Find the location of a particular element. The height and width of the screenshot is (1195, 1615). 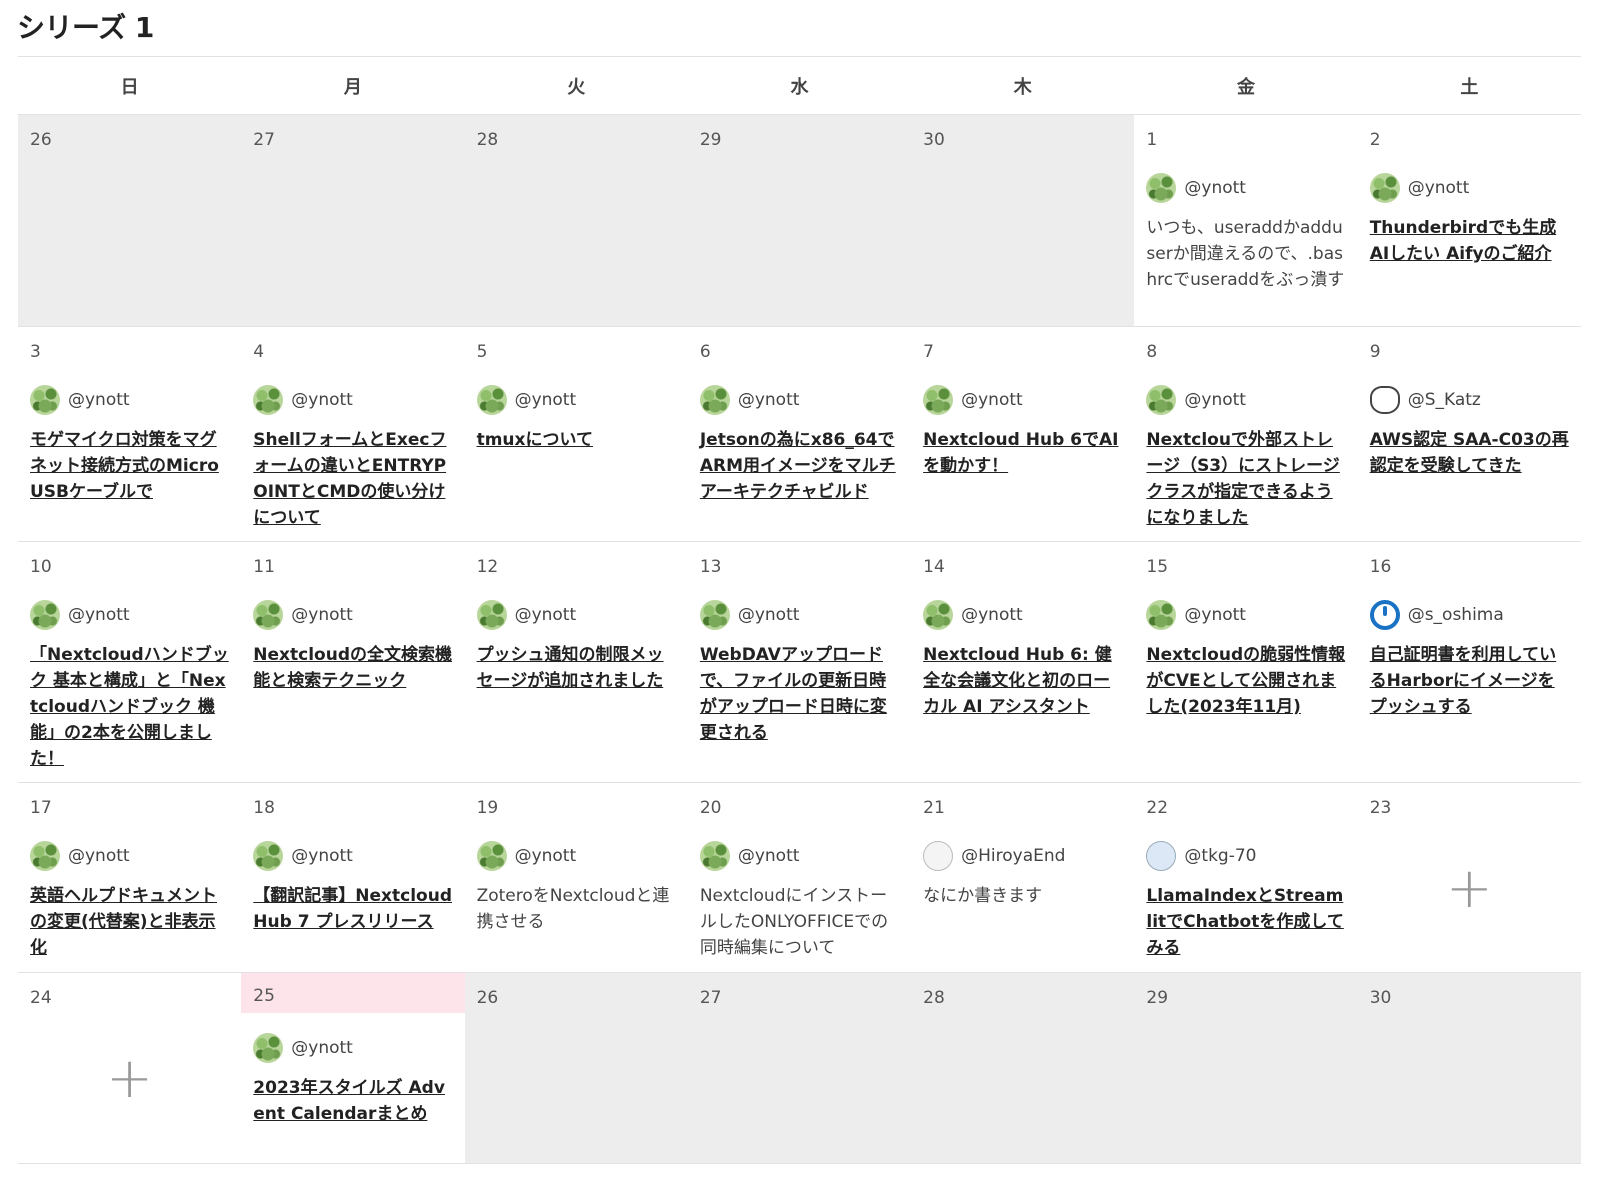

article-link: 【翻訳記事】Nextcloud Hub 7 プレスリリース is located at coordinates (352, 909).